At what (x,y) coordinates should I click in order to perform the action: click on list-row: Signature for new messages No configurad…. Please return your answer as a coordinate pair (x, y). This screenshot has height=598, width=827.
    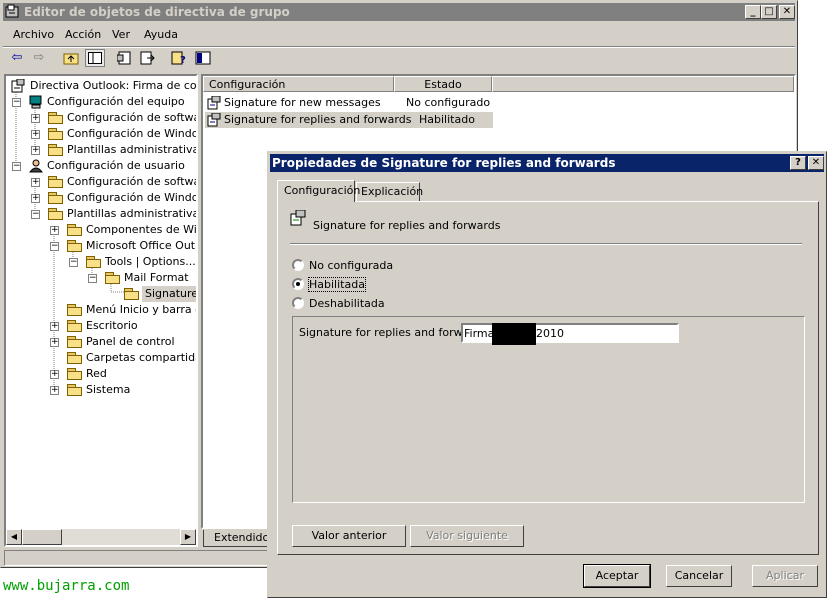
    Looking at the image, I should click on (349, 103).